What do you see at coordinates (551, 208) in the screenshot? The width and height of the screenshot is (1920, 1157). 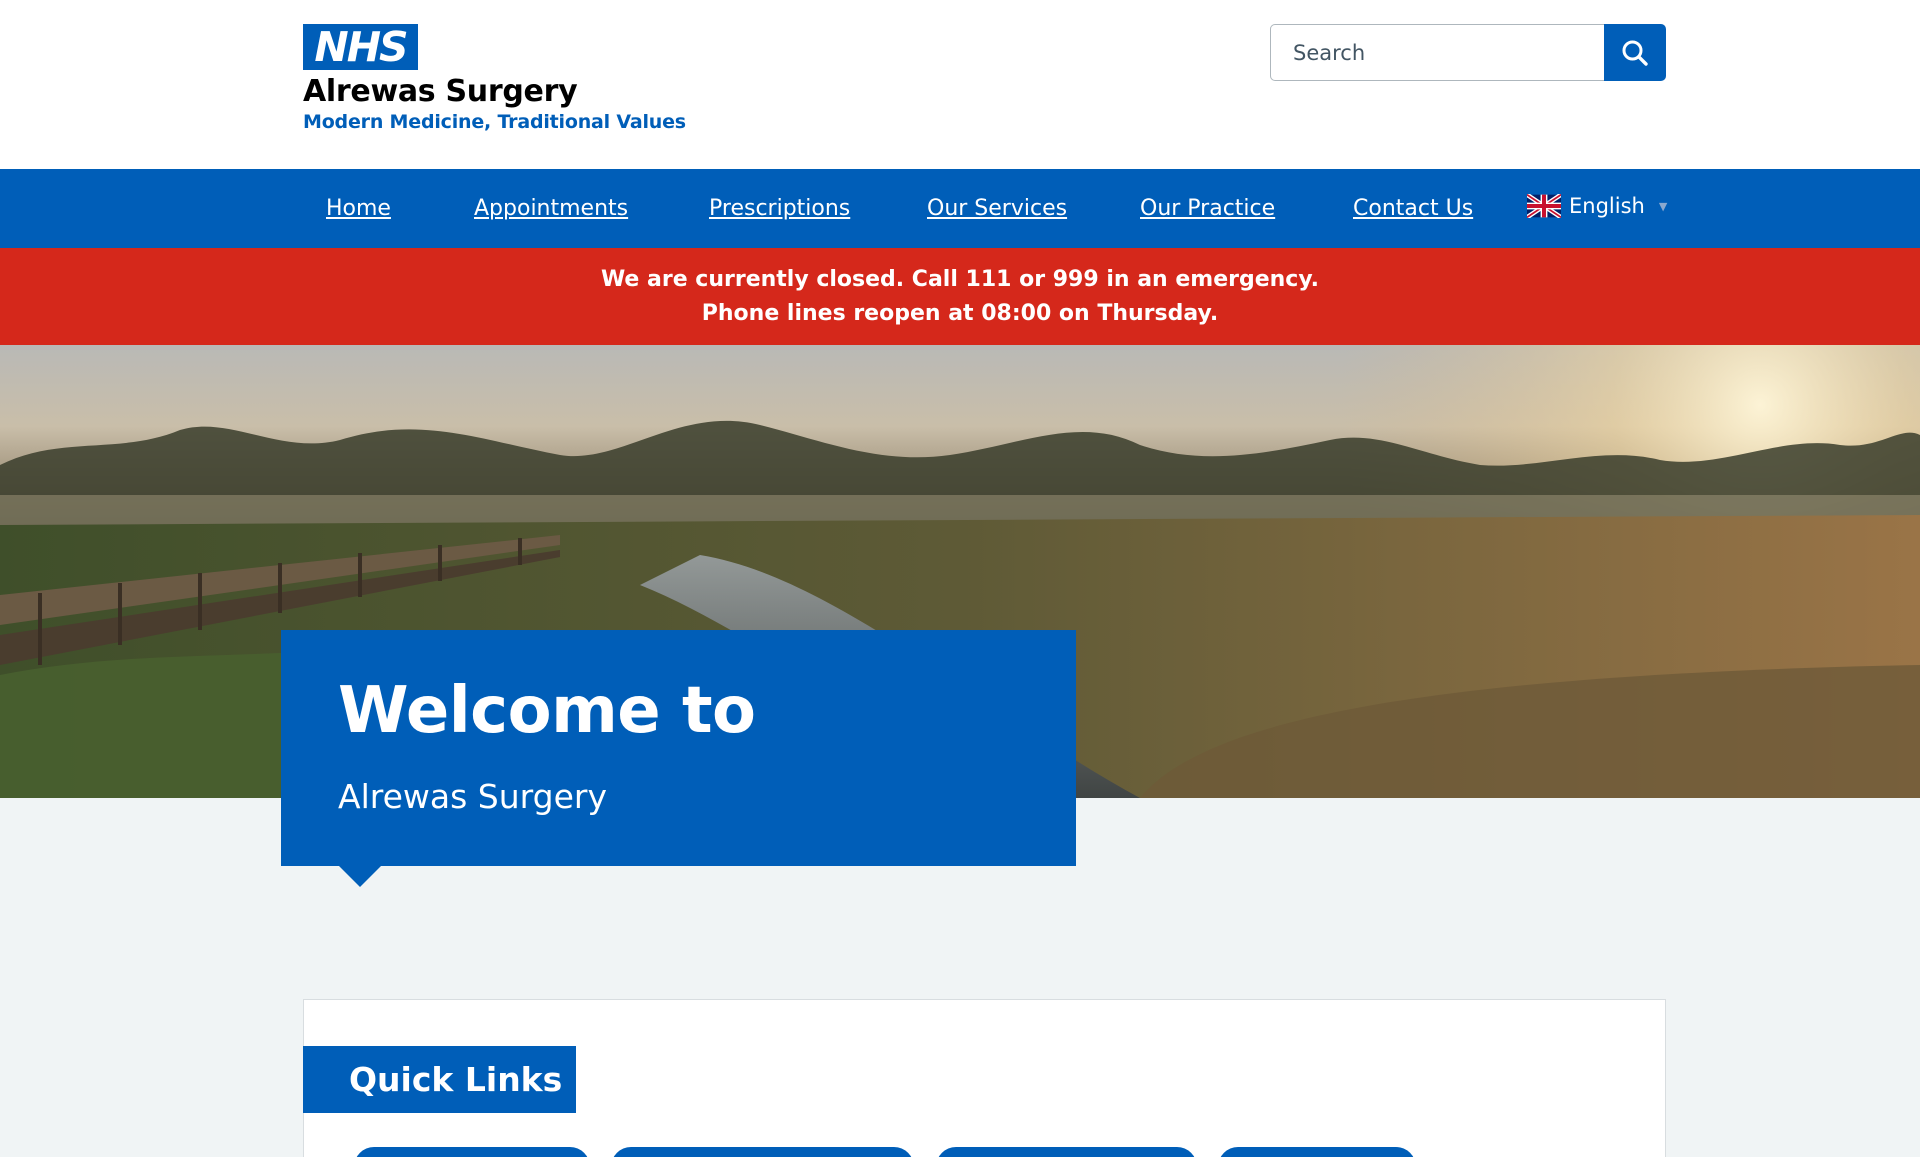 I see `nav-appointments: Appointments` at bounding box center [551, 208].